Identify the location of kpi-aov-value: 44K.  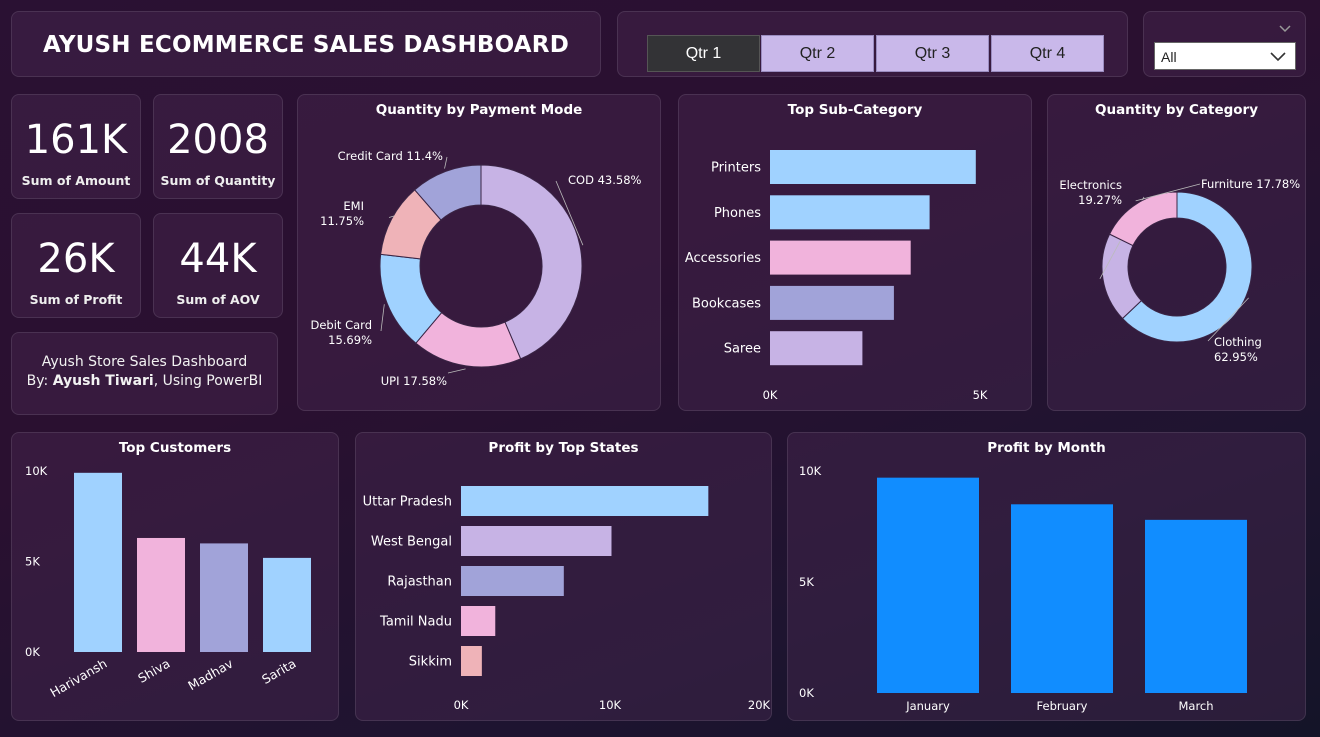
(218, 259).